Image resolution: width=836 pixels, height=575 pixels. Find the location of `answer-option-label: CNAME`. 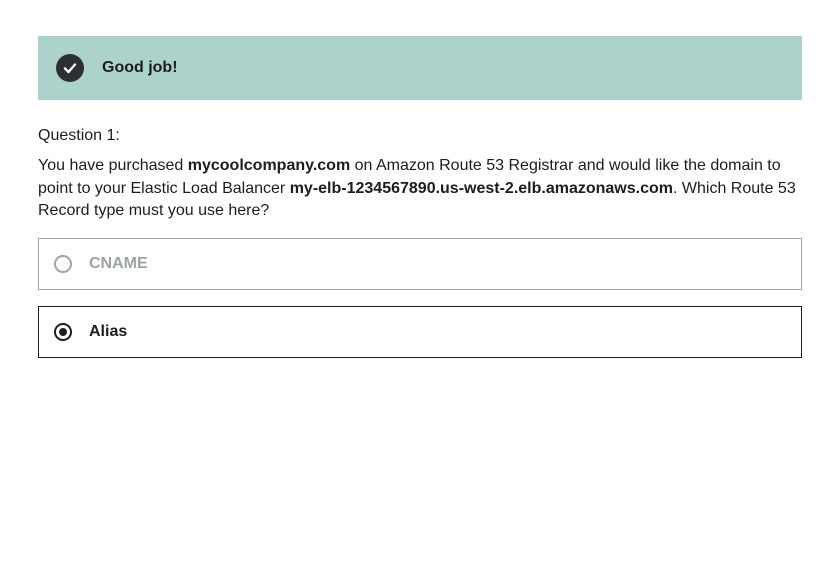

answer-option-label: CNAME is located at coordinates (118, 263).